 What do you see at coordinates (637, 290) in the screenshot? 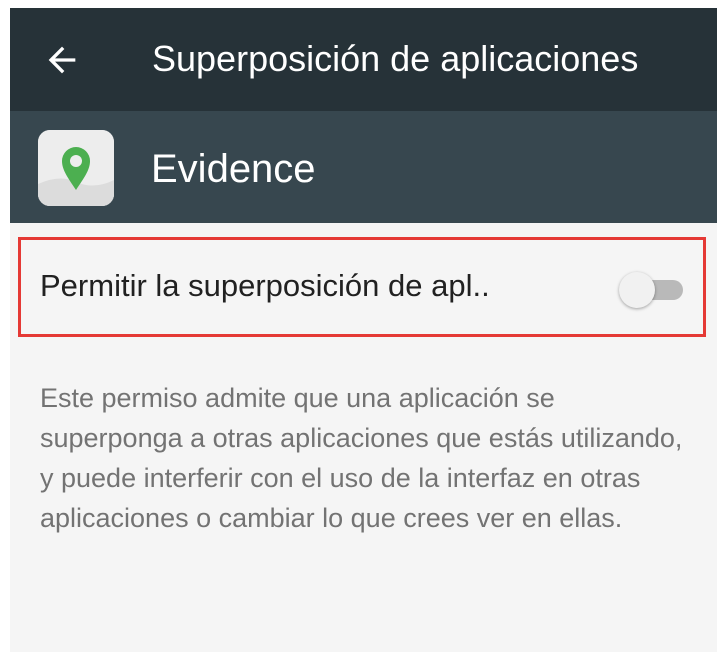
I see `switch-thumb` at bounding box center [637, 290].